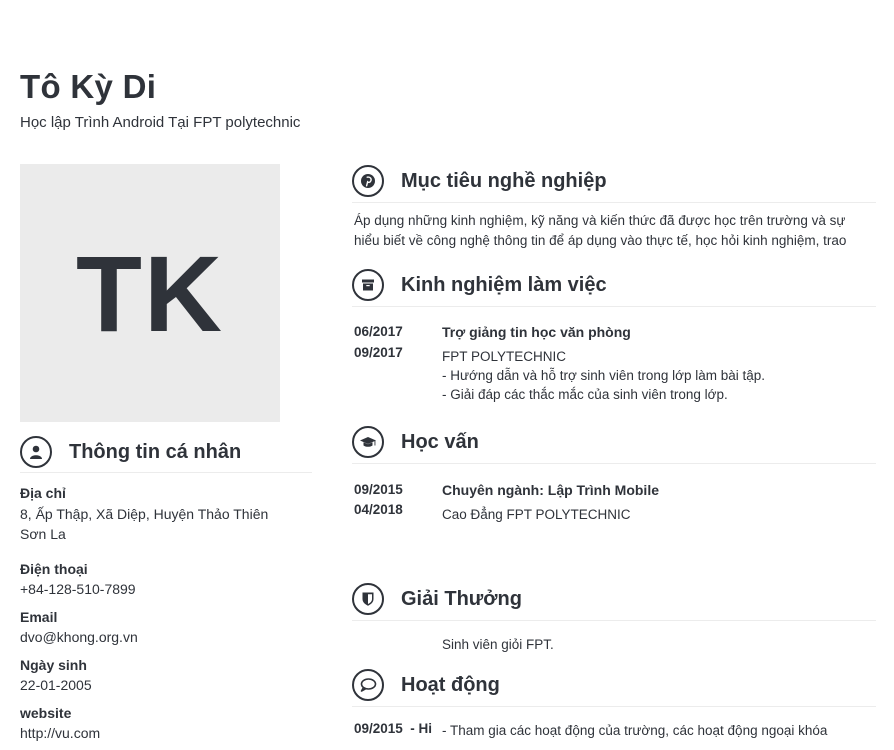 The image size is (894, 750). I want to click on experience-end-date: 09/2017, so click(378, 352).